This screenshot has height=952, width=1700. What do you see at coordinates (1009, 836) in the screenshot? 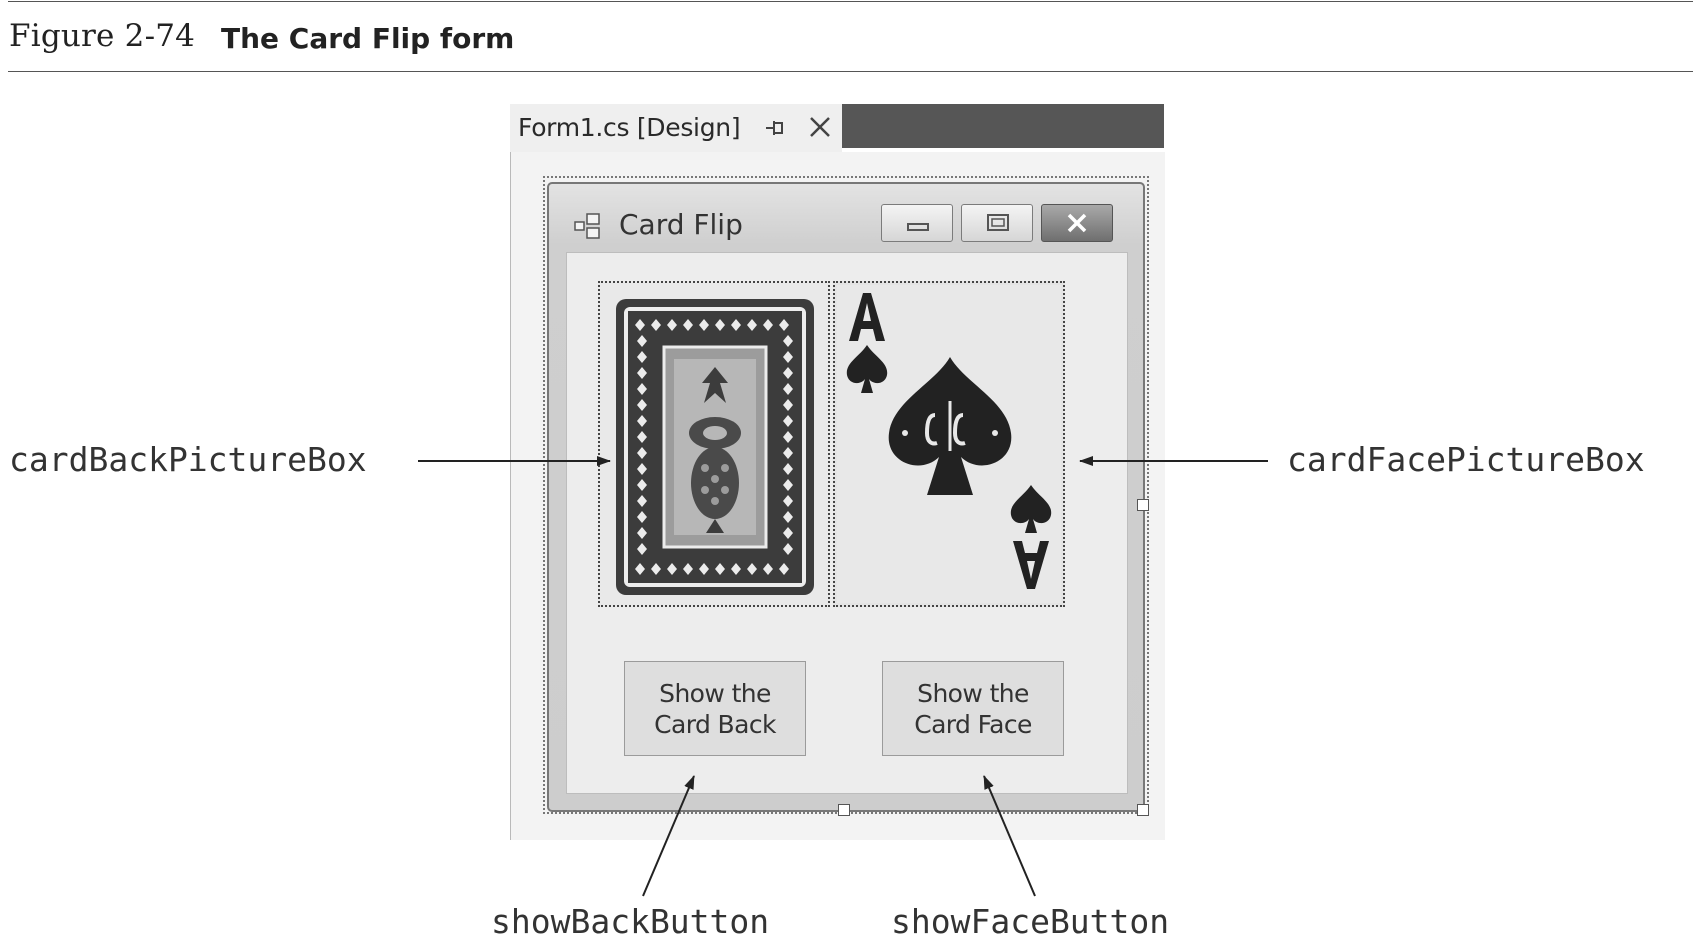
I see `arrow-show-face` at bounding box center [1009, 836].